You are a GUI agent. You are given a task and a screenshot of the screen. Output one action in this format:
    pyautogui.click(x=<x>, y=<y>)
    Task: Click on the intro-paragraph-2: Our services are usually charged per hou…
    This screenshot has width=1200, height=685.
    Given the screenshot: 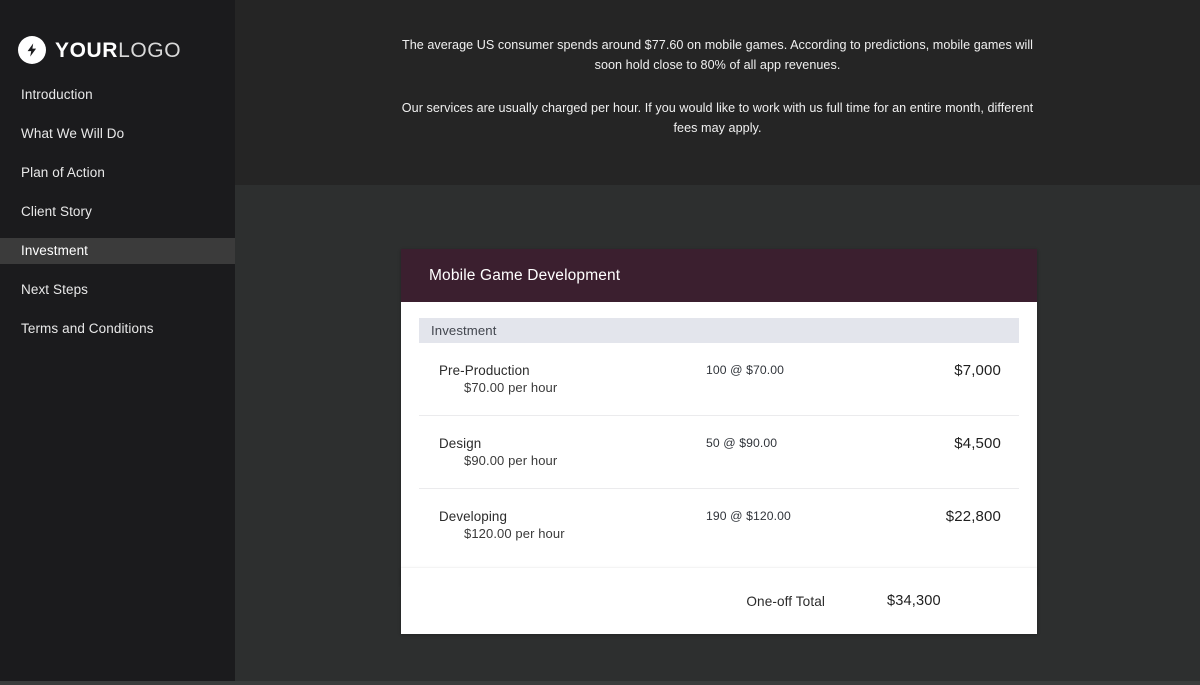 What is the action you would take?
    pyautogui.click(x=717, y=118)
    